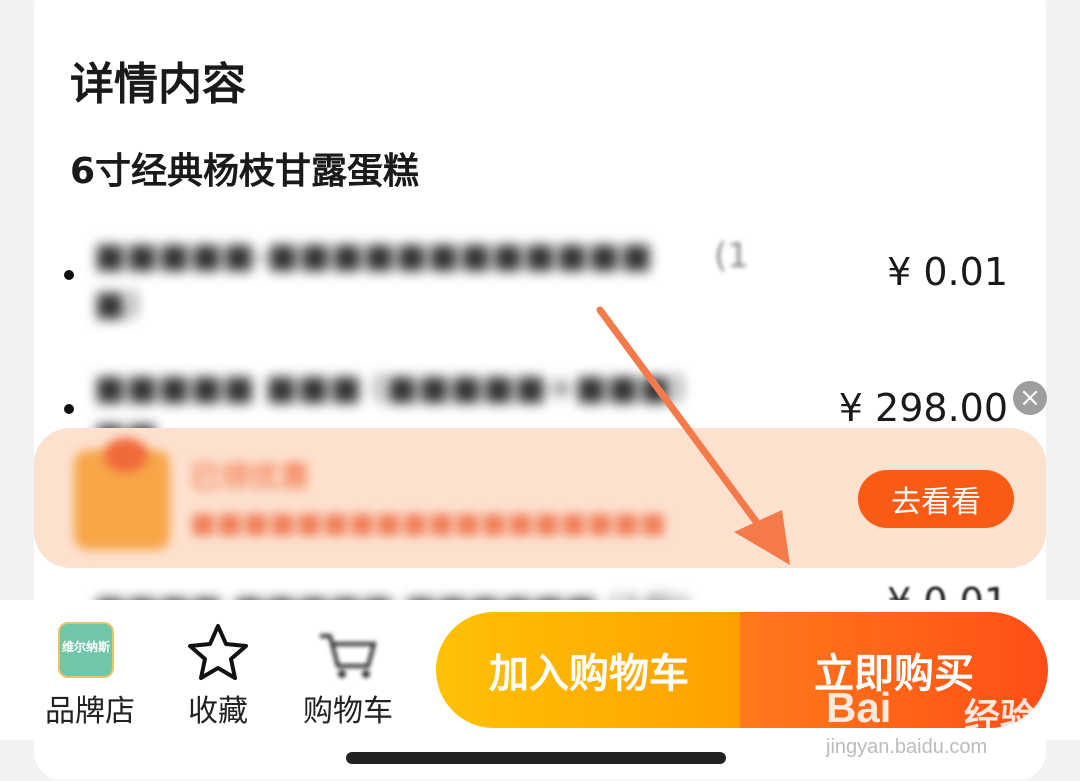 This screenshot has height=781, width=1080. What do you see at coordinates (907, 747) in the screenshot?
I see `watermark-url: jingyan.baidu.com` at bounding box center [907, 747].